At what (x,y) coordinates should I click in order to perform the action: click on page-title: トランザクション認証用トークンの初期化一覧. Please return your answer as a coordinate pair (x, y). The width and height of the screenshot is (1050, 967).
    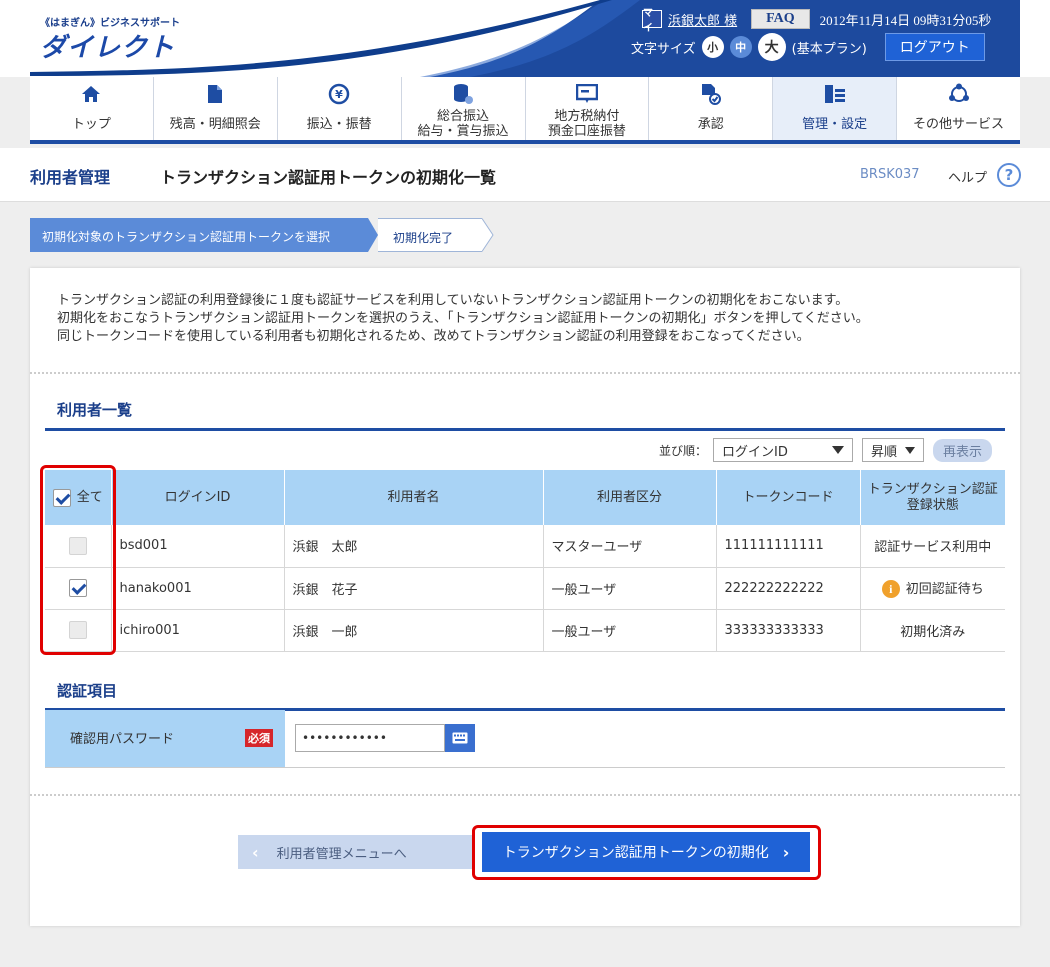
    Looking at the image, I should click on (328, 177).